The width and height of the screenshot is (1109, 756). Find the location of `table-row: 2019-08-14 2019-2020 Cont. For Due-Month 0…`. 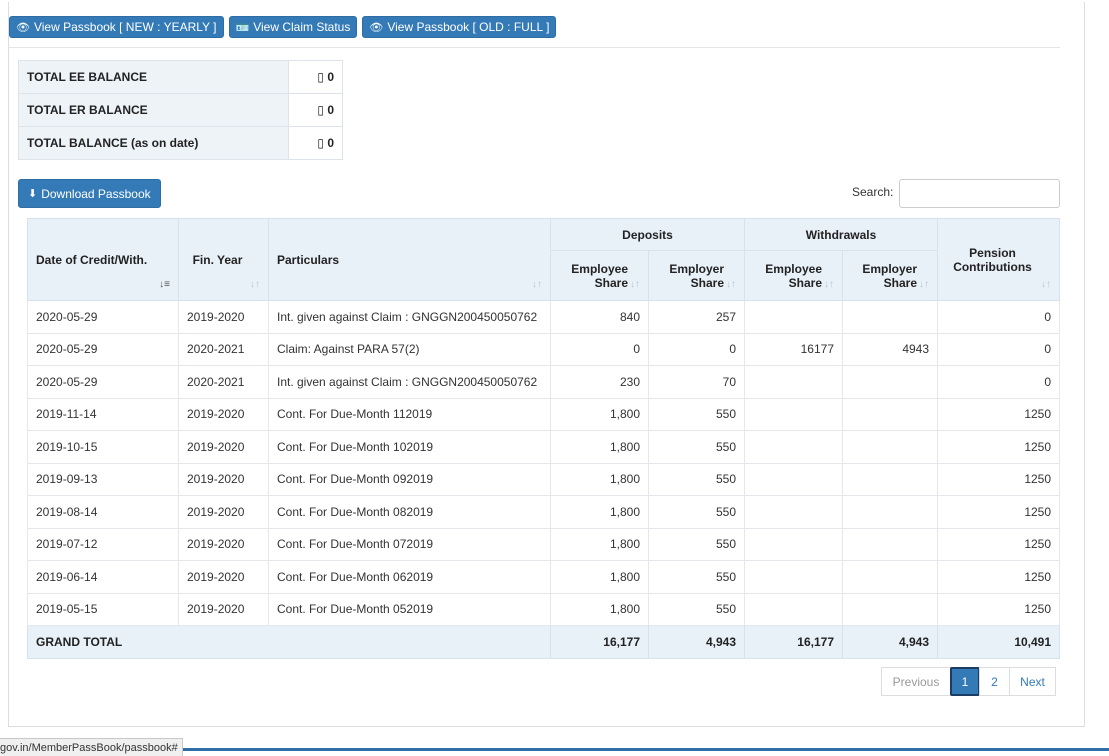

table-row: 2019-08-14 2019-2020 Cont. For Due-Month 0… is located at coordinates (544, 512).